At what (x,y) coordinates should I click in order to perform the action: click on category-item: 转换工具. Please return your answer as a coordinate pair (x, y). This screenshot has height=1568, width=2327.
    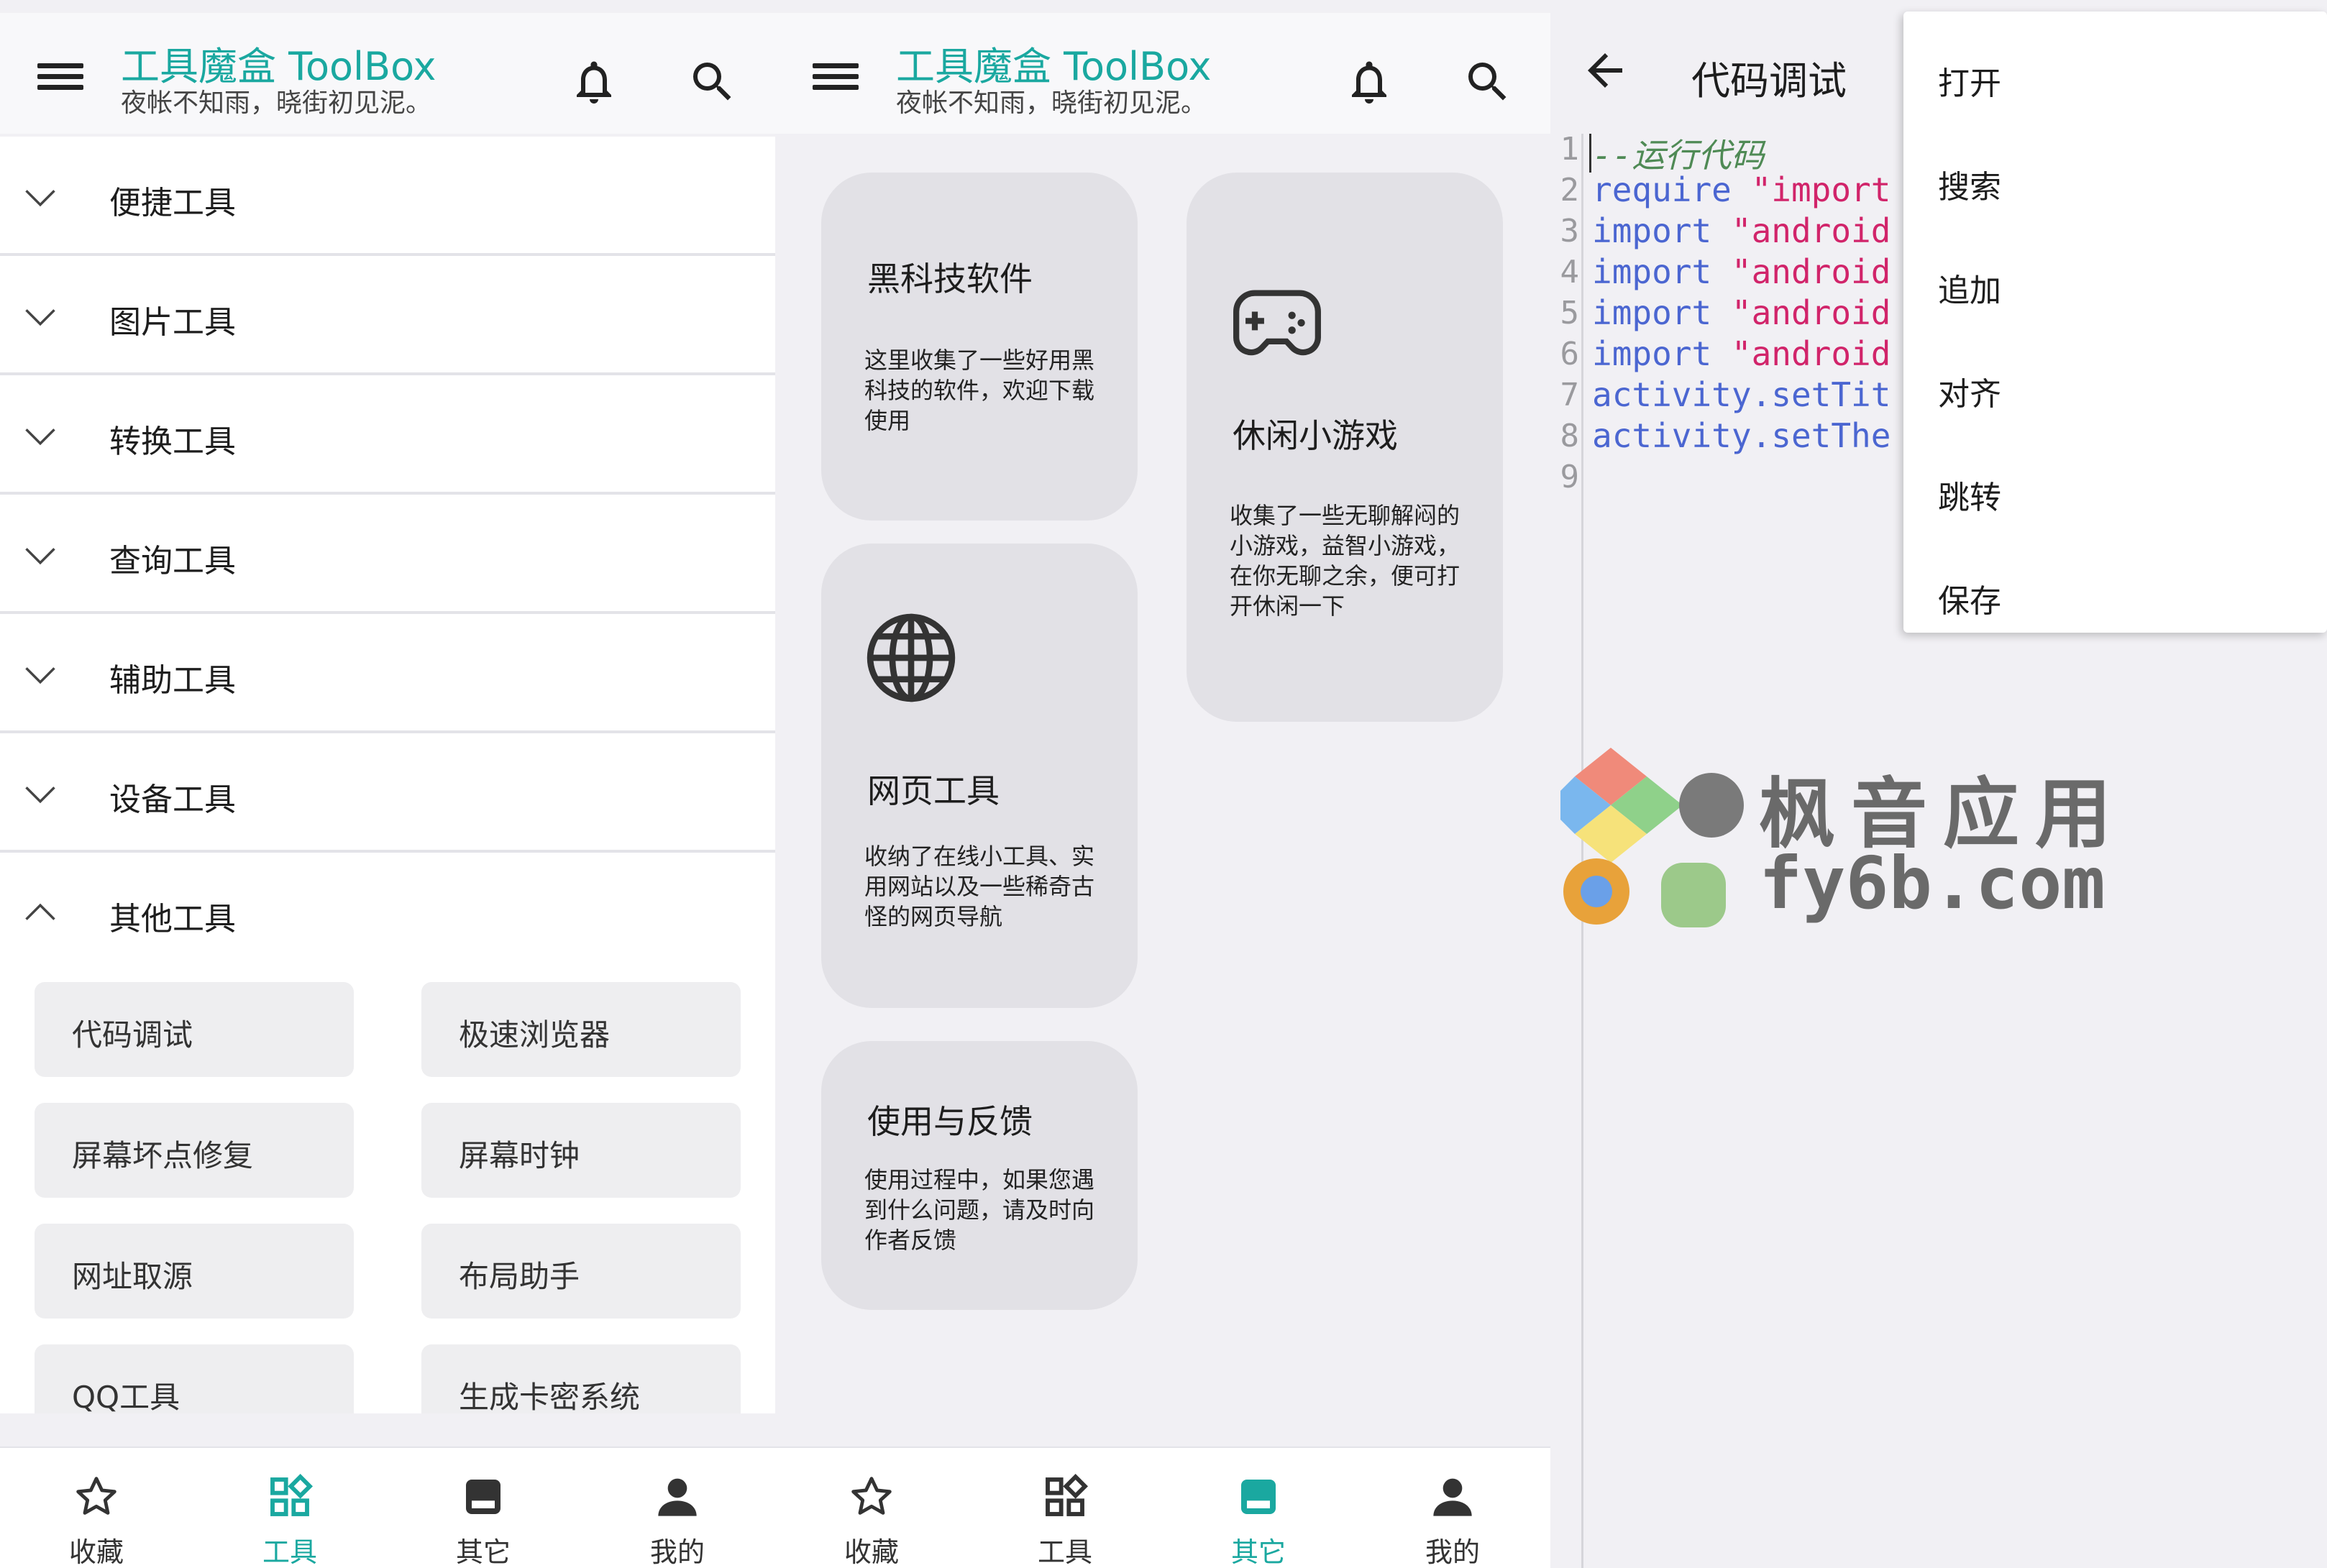
    Looking at the image, I should click on (387, 435).